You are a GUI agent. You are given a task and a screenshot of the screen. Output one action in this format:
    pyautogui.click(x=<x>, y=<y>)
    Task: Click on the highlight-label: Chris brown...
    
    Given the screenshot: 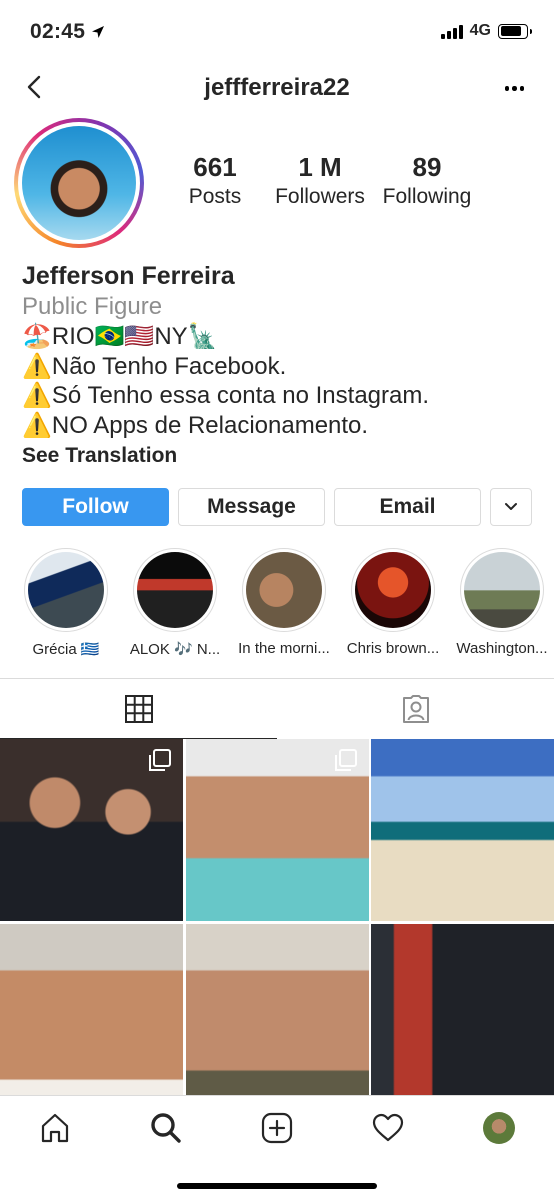 What is the action you would take?
    pyautogui.click(x=393, y=648)
    